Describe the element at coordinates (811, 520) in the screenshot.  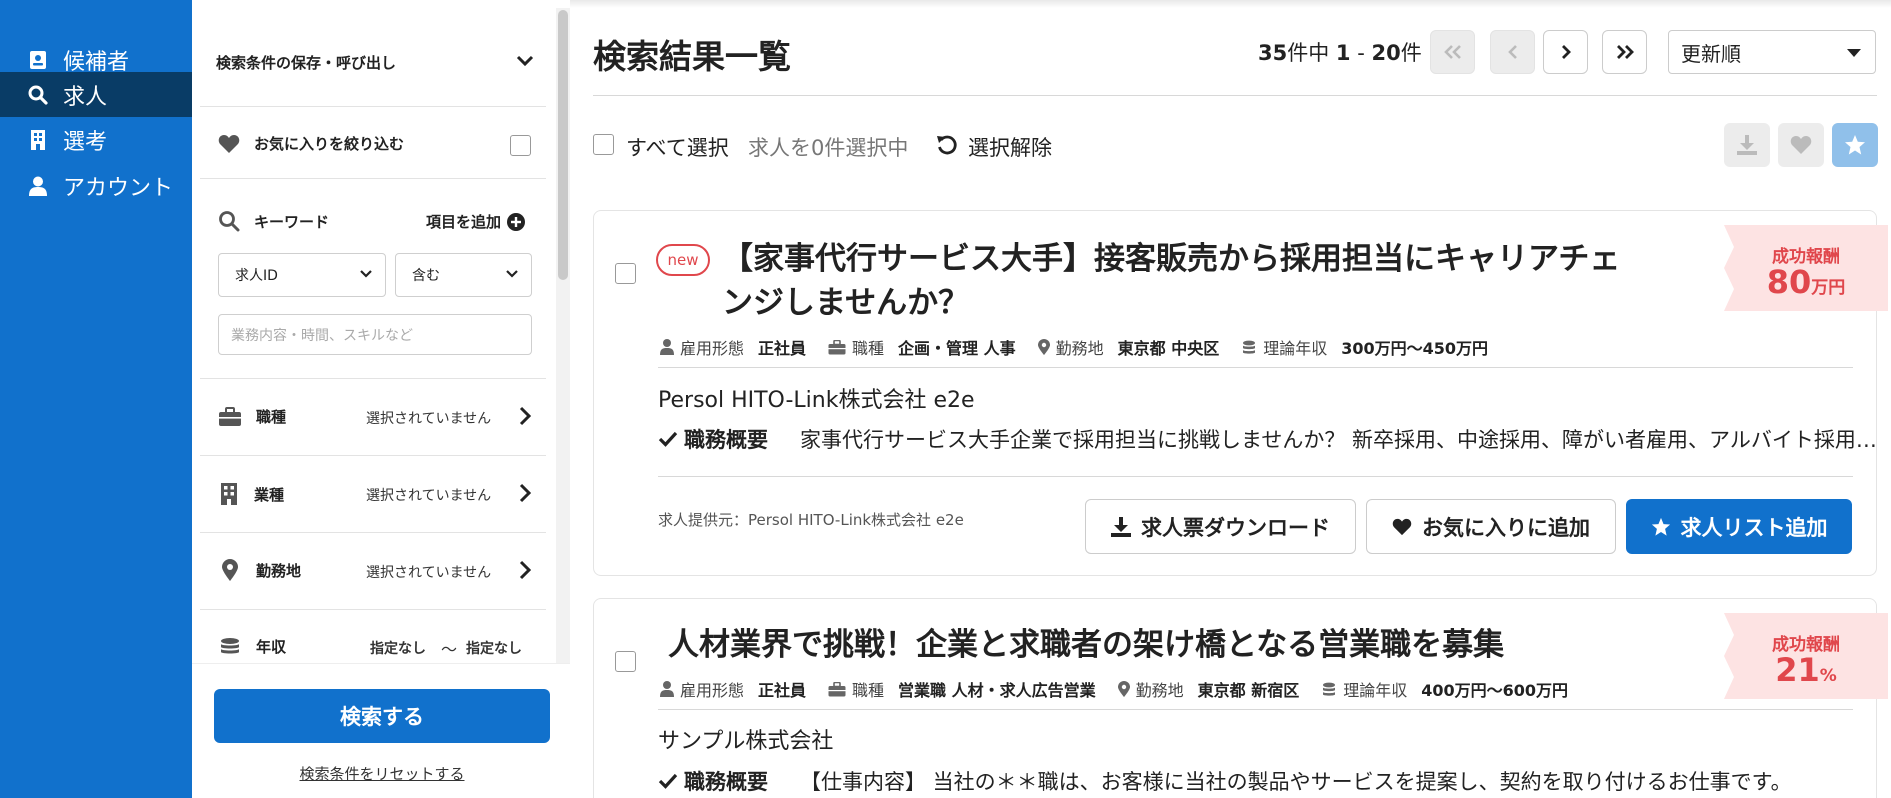
I see `job-provider: 求人提供元：Persol HITO-Link株式会社 e2e` at that location.